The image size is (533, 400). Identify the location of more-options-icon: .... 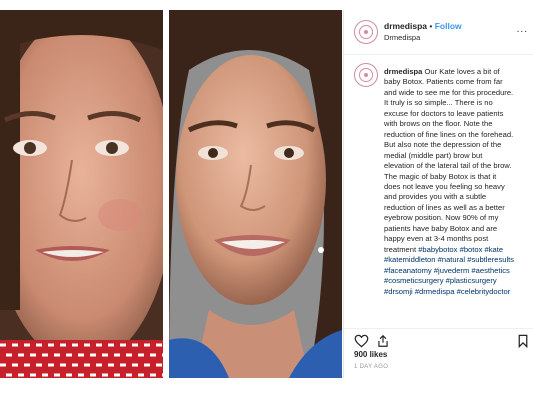
(522, 29).